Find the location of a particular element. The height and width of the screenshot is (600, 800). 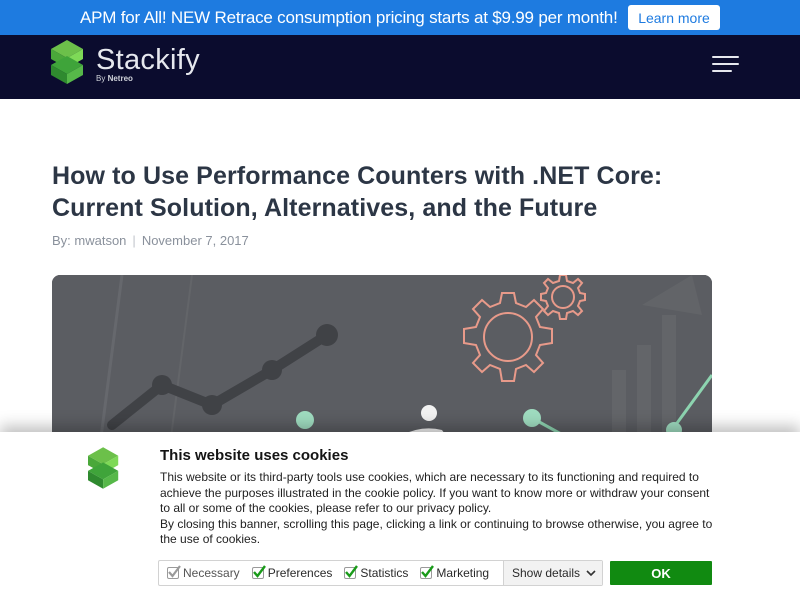

logo-by-text: By is located at coordinates (101, 78).